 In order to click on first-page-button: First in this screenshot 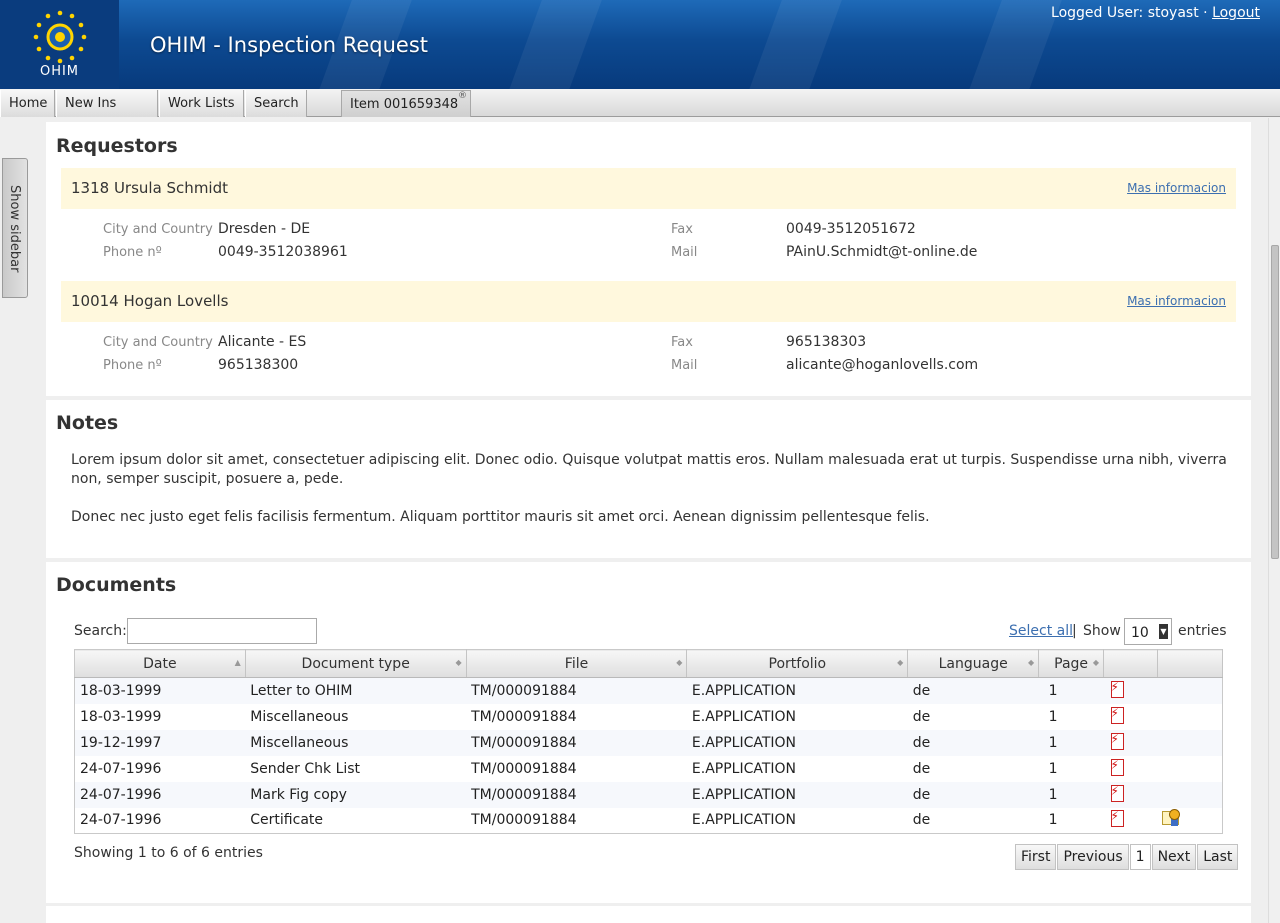, I will do `click(1036, 857)`.